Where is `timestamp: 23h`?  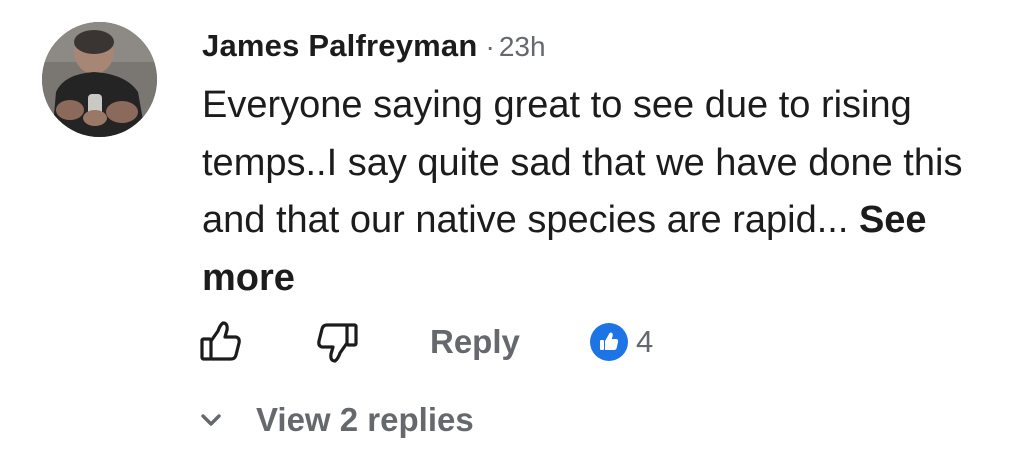
timestamp: 23h is located at coordinates (522, 46).